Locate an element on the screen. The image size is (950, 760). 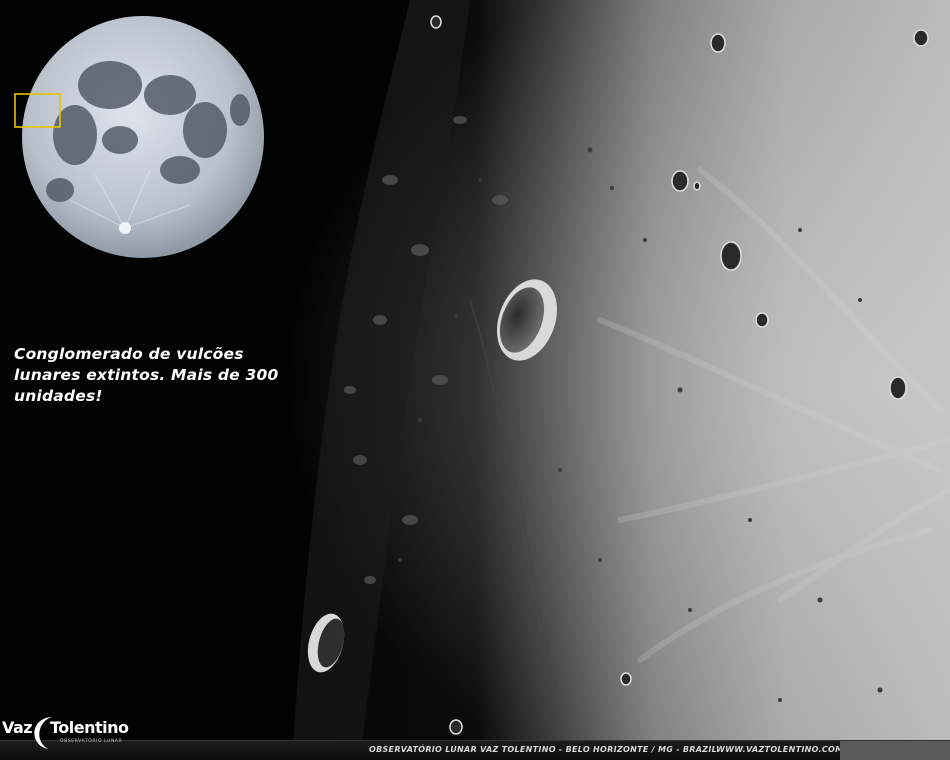
footer-end-block is located at coordinates (895, 750).